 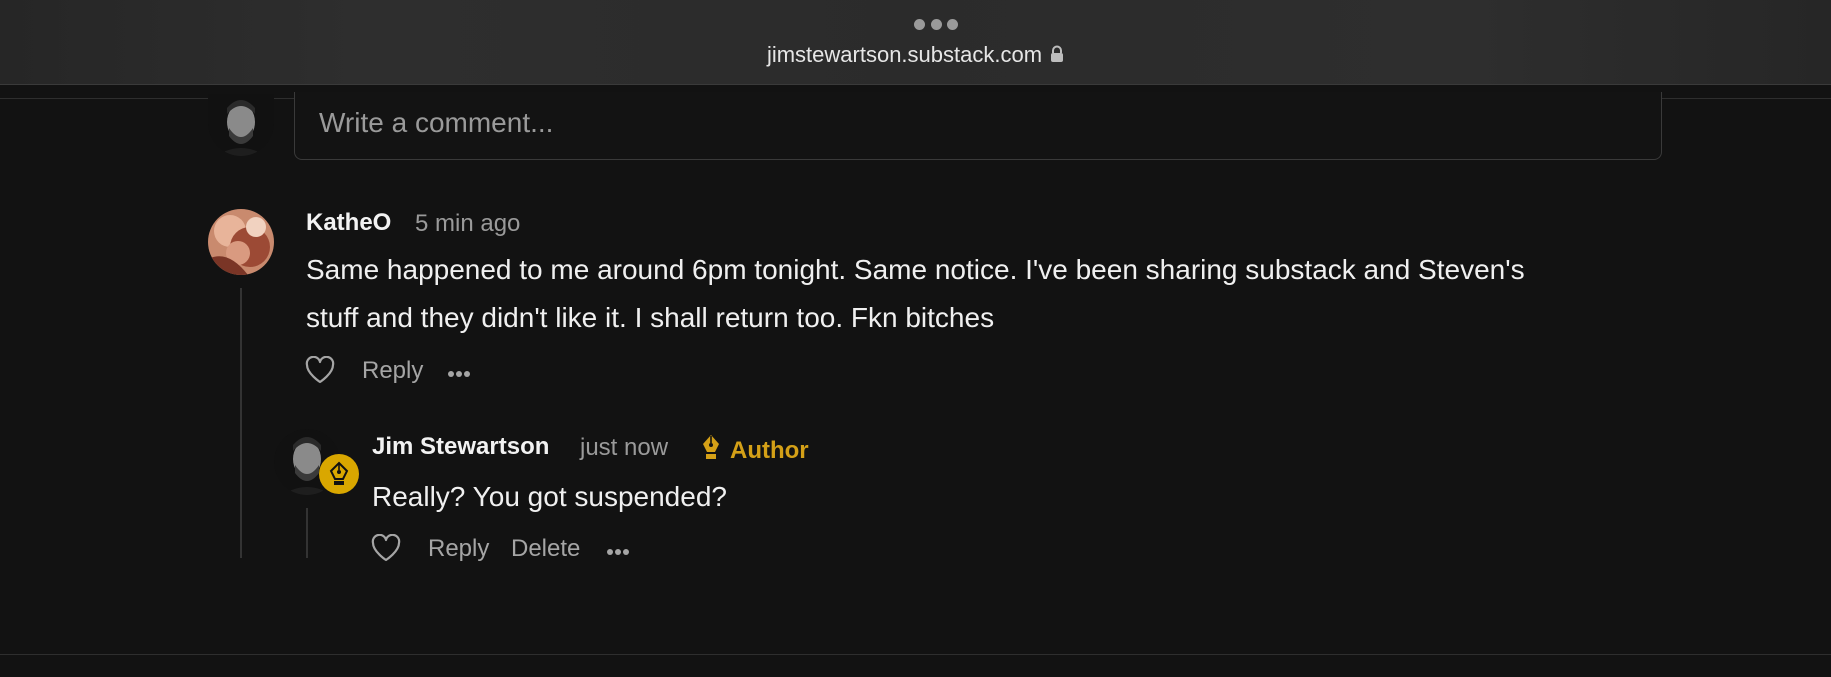 What do you see at coordinates (904, 54) in the screenshot?
I see `url-text: jimstewartson.substack.com` at bounding box center [904, 54].